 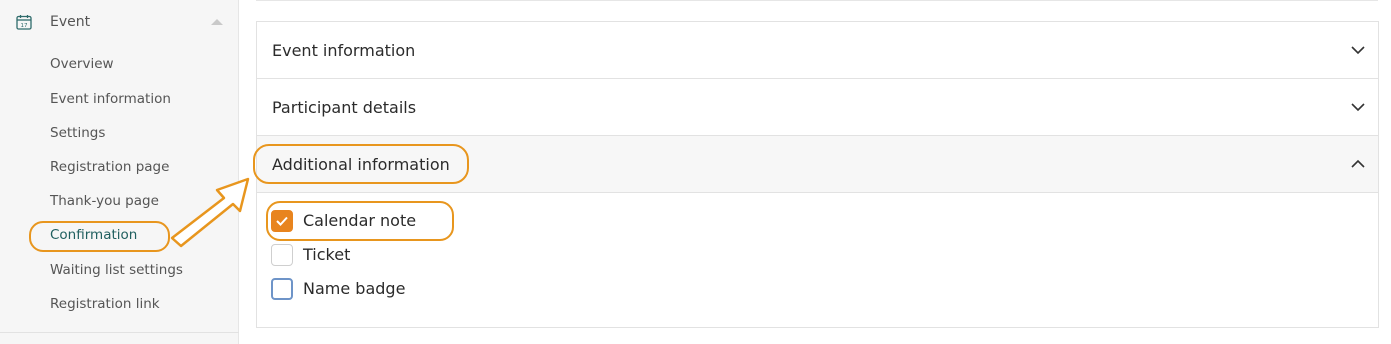 What do you see at coordinates (282, 255) in the screenshot?
I see `ticket-checkbox` at bounding box center [282, 255].